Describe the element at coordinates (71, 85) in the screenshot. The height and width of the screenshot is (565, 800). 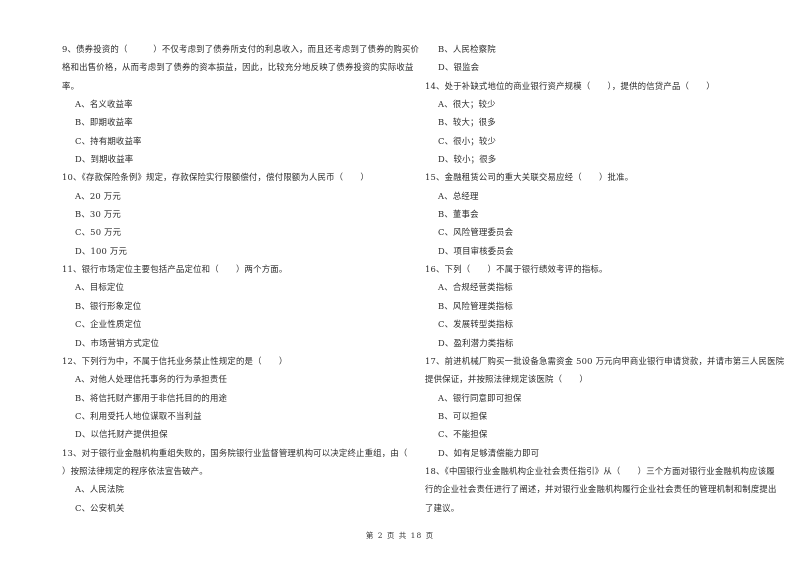
I see `question-text-continued: 率。` at that location.